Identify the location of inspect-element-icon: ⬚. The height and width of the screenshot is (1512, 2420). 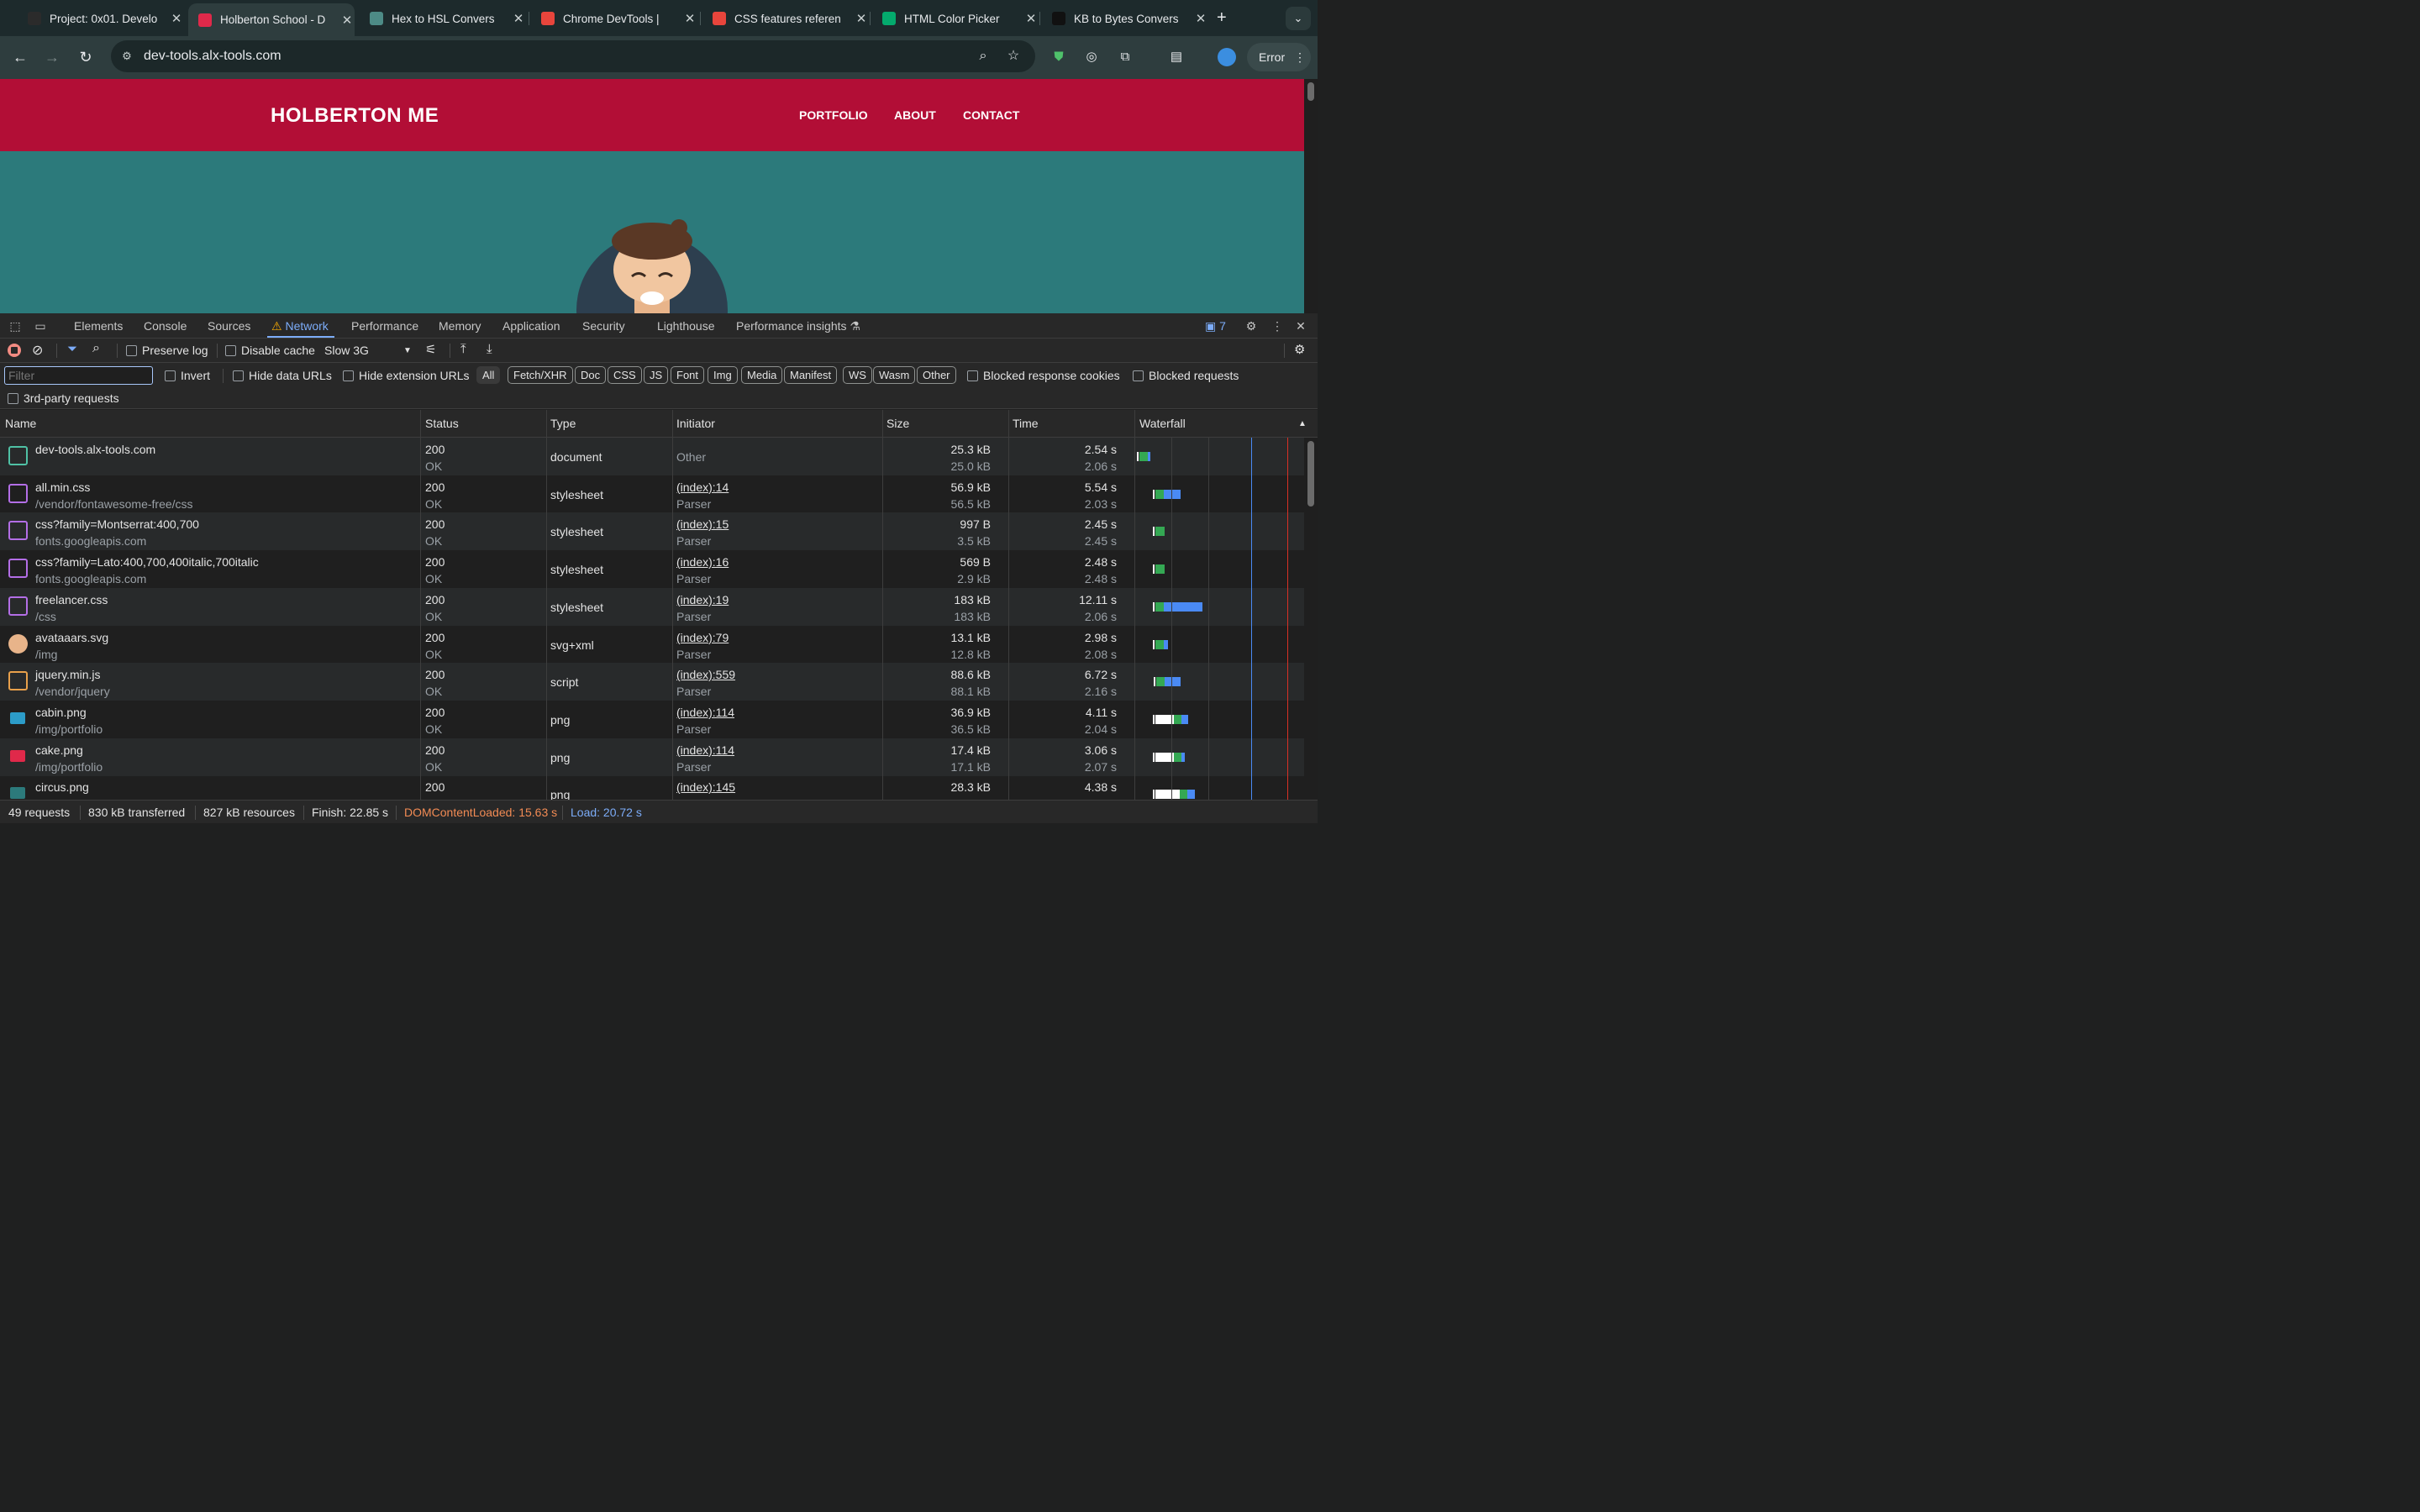
(15, 325).